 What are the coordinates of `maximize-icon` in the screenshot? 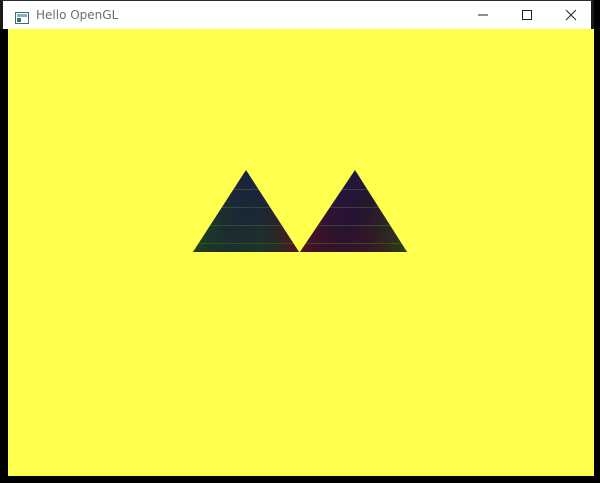 It's located at (527, 15).